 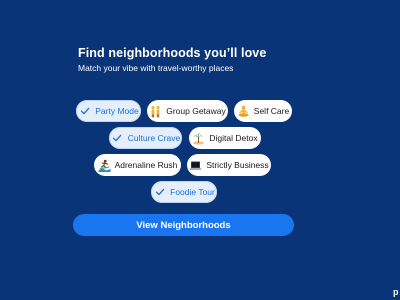 I want to click on chip-culture-crave: Culture Crave, so click(x=145, y=138).